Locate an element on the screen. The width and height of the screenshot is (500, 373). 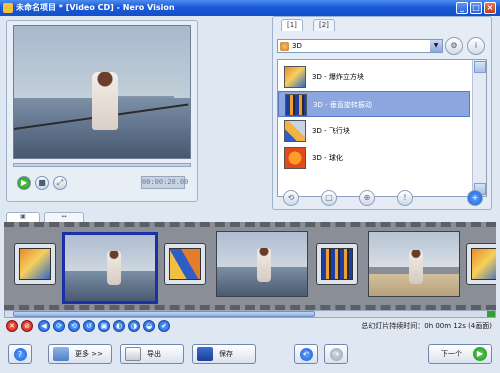
list-item: 3D - 垂直旋转振动 is located at coordinates (374, 104).